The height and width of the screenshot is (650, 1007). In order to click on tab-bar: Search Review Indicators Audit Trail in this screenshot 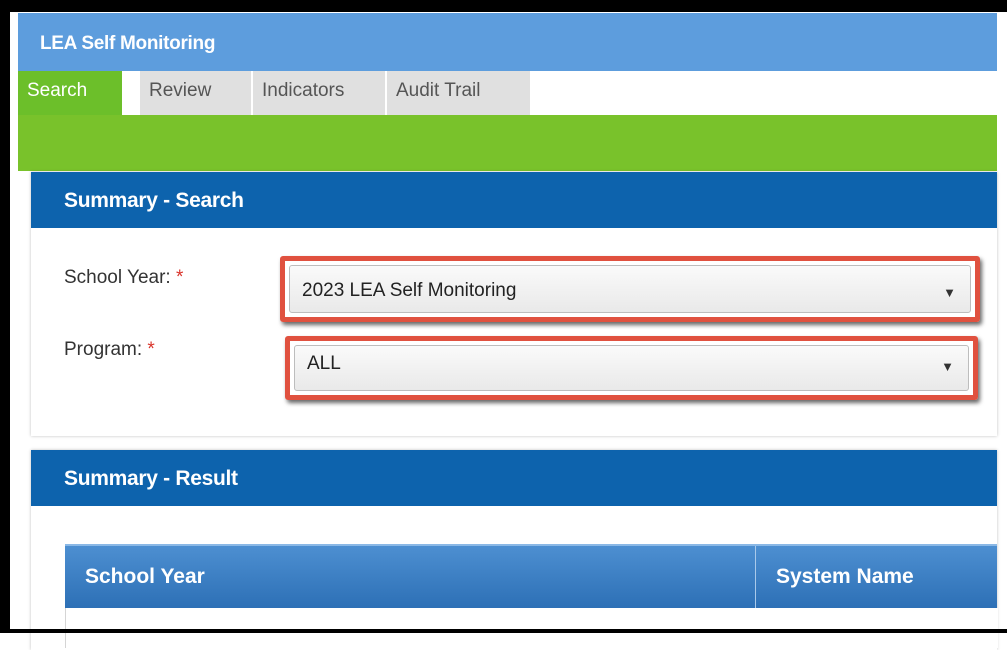, I will do `click(507, 94)`.